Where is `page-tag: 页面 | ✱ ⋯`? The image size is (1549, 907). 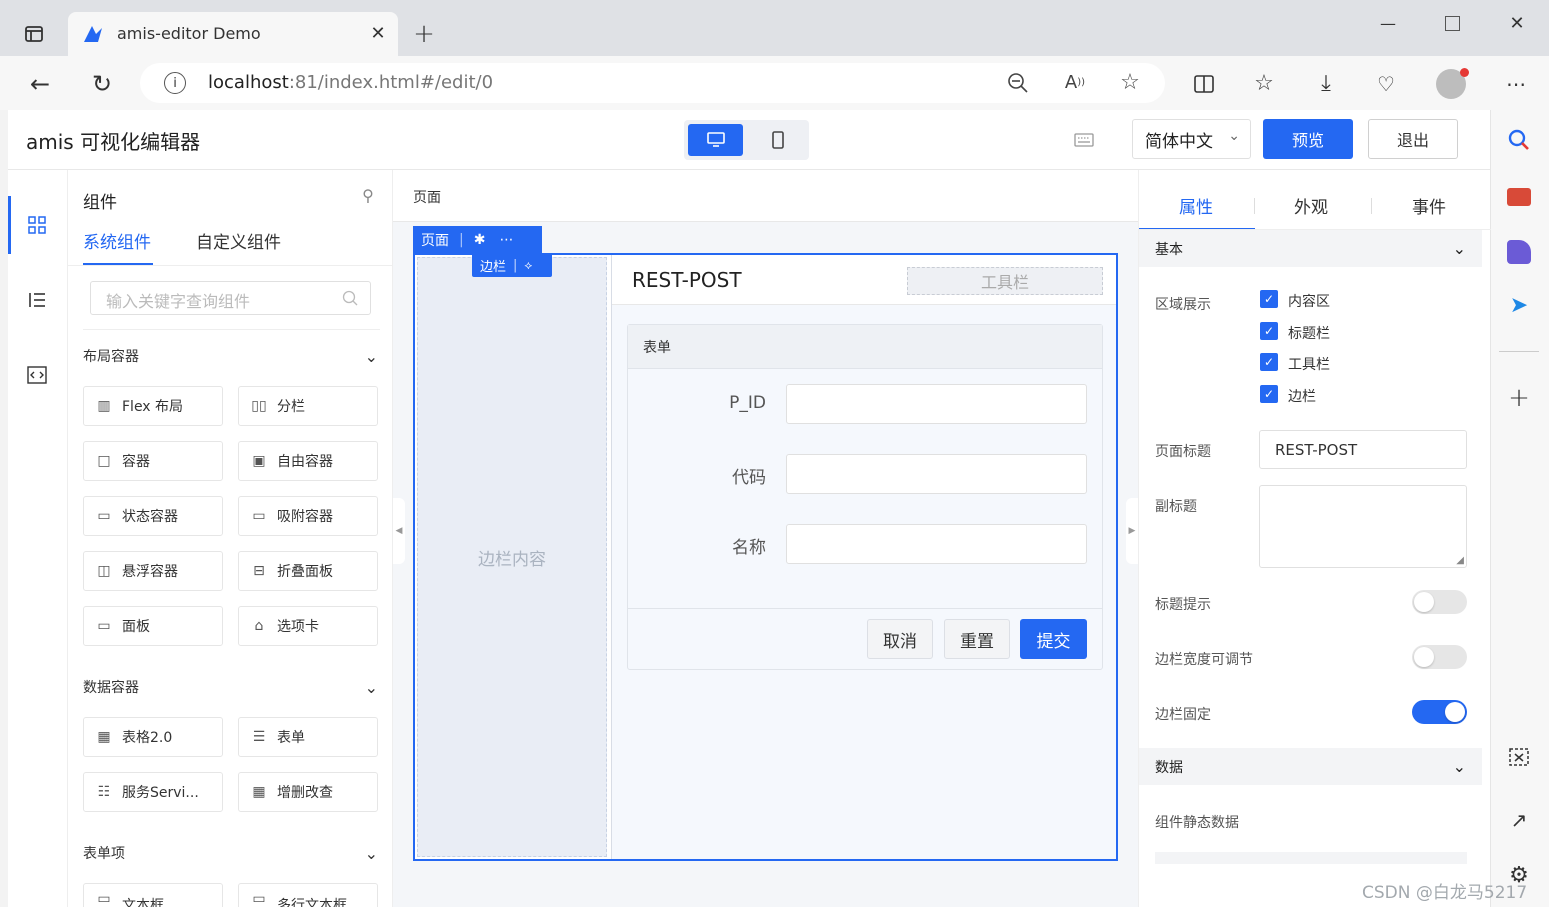 page-tag: 页面 | ✱ ⋯ is located at coordinates (477, 240).